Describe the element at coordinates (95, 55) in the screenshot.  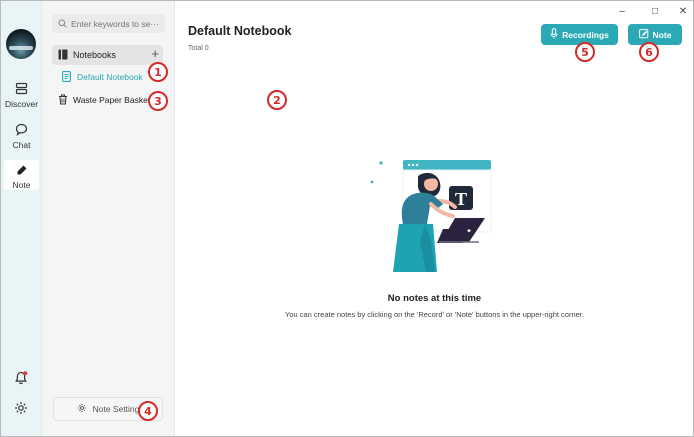
I see `notebooks-label: Notebooks` at that location.